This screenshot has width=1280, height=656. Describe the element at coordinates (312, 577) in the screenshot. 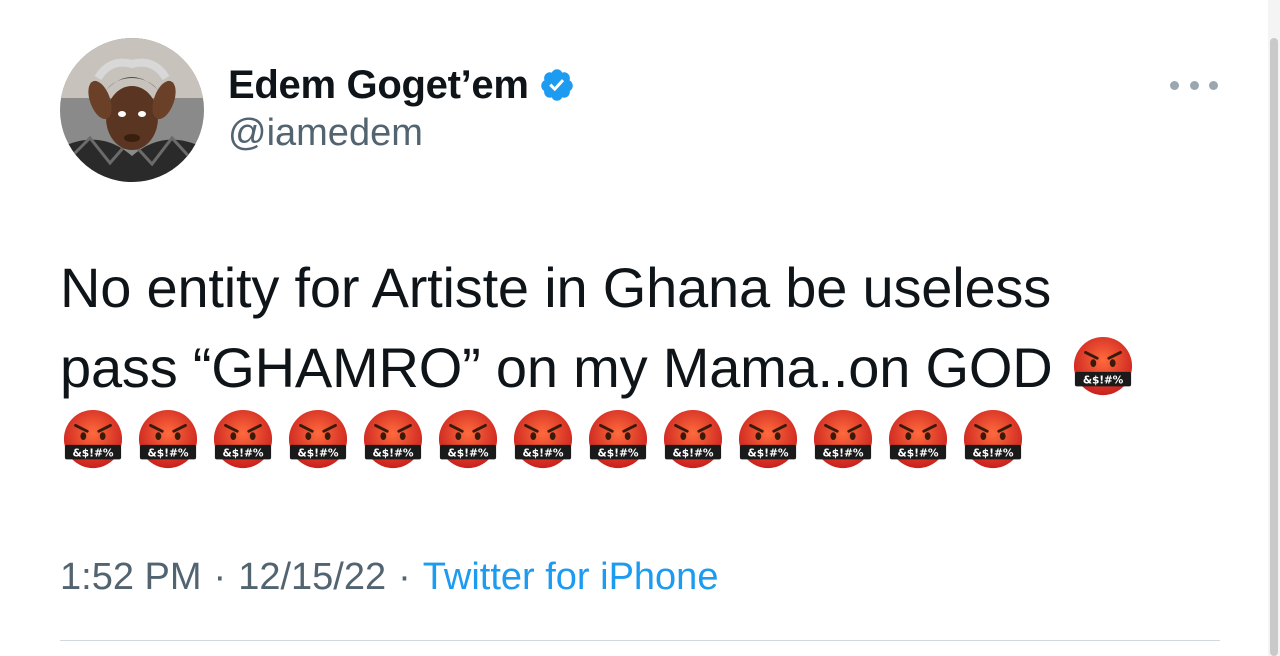

I see `tweet-date: 12/15/22` at that location.